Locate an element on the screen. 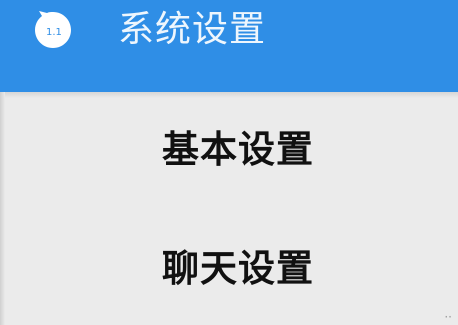  corner-mark: ·· is located at coordinates (448, 317).